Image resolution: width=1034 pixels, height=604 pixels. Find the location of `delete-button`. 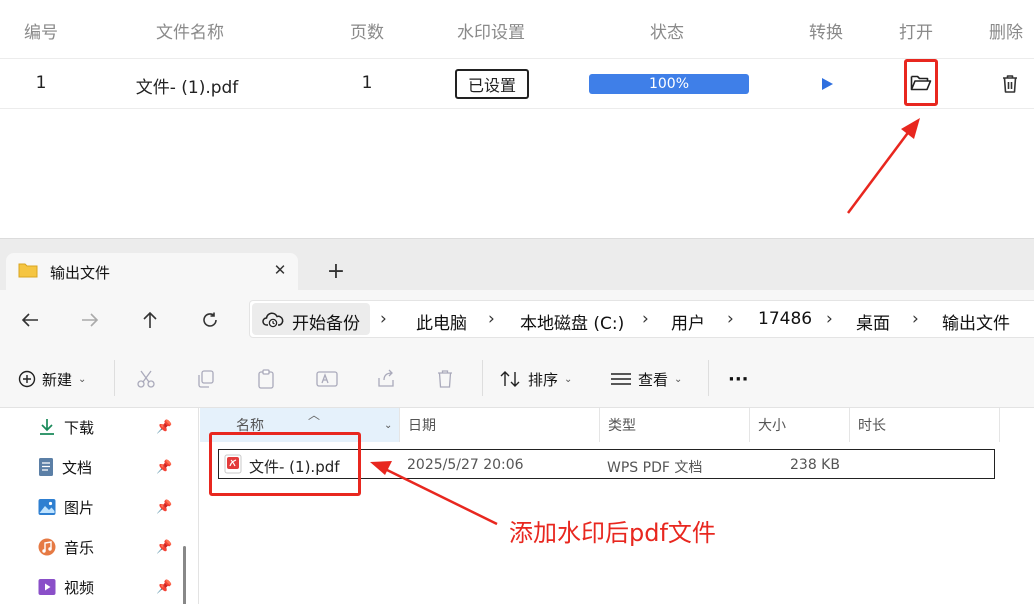

delete-button is located at coordinates (1010, 84).